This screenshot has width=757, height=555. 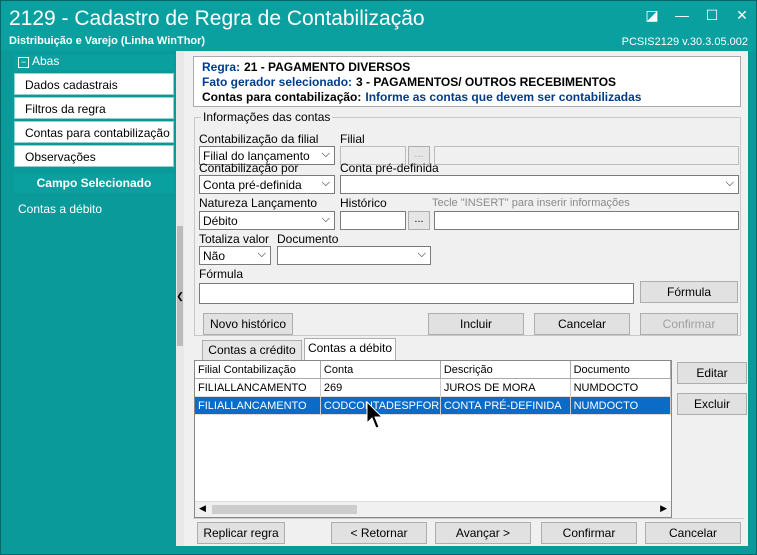 What do you see at coordinates (258, 203) in the screenshot?
I see `natureza-label: Natureza Lançamento` at bounding box center [258, 203].